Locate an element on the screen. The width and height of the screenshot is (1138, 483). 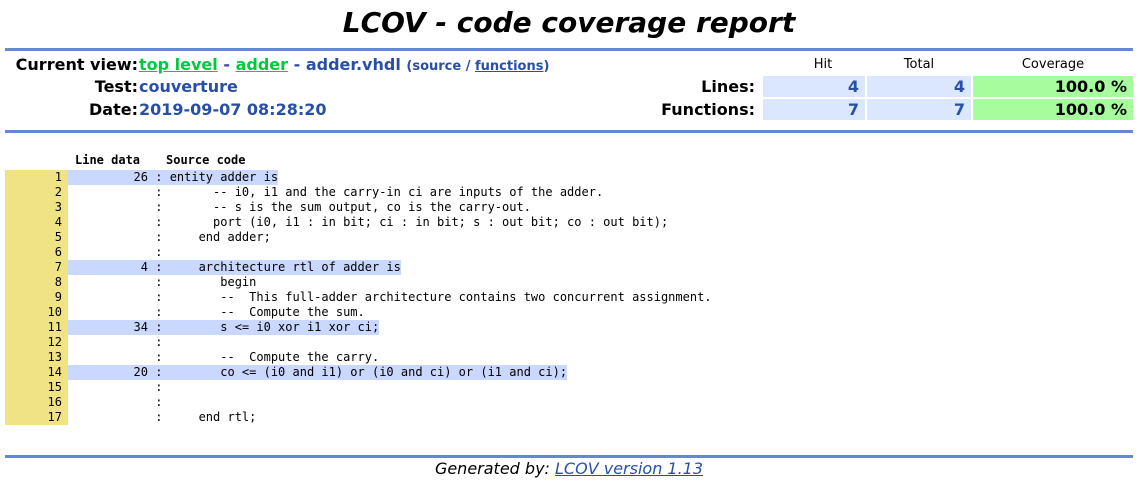
line-number: 1 is located at coordinates (36, 177).